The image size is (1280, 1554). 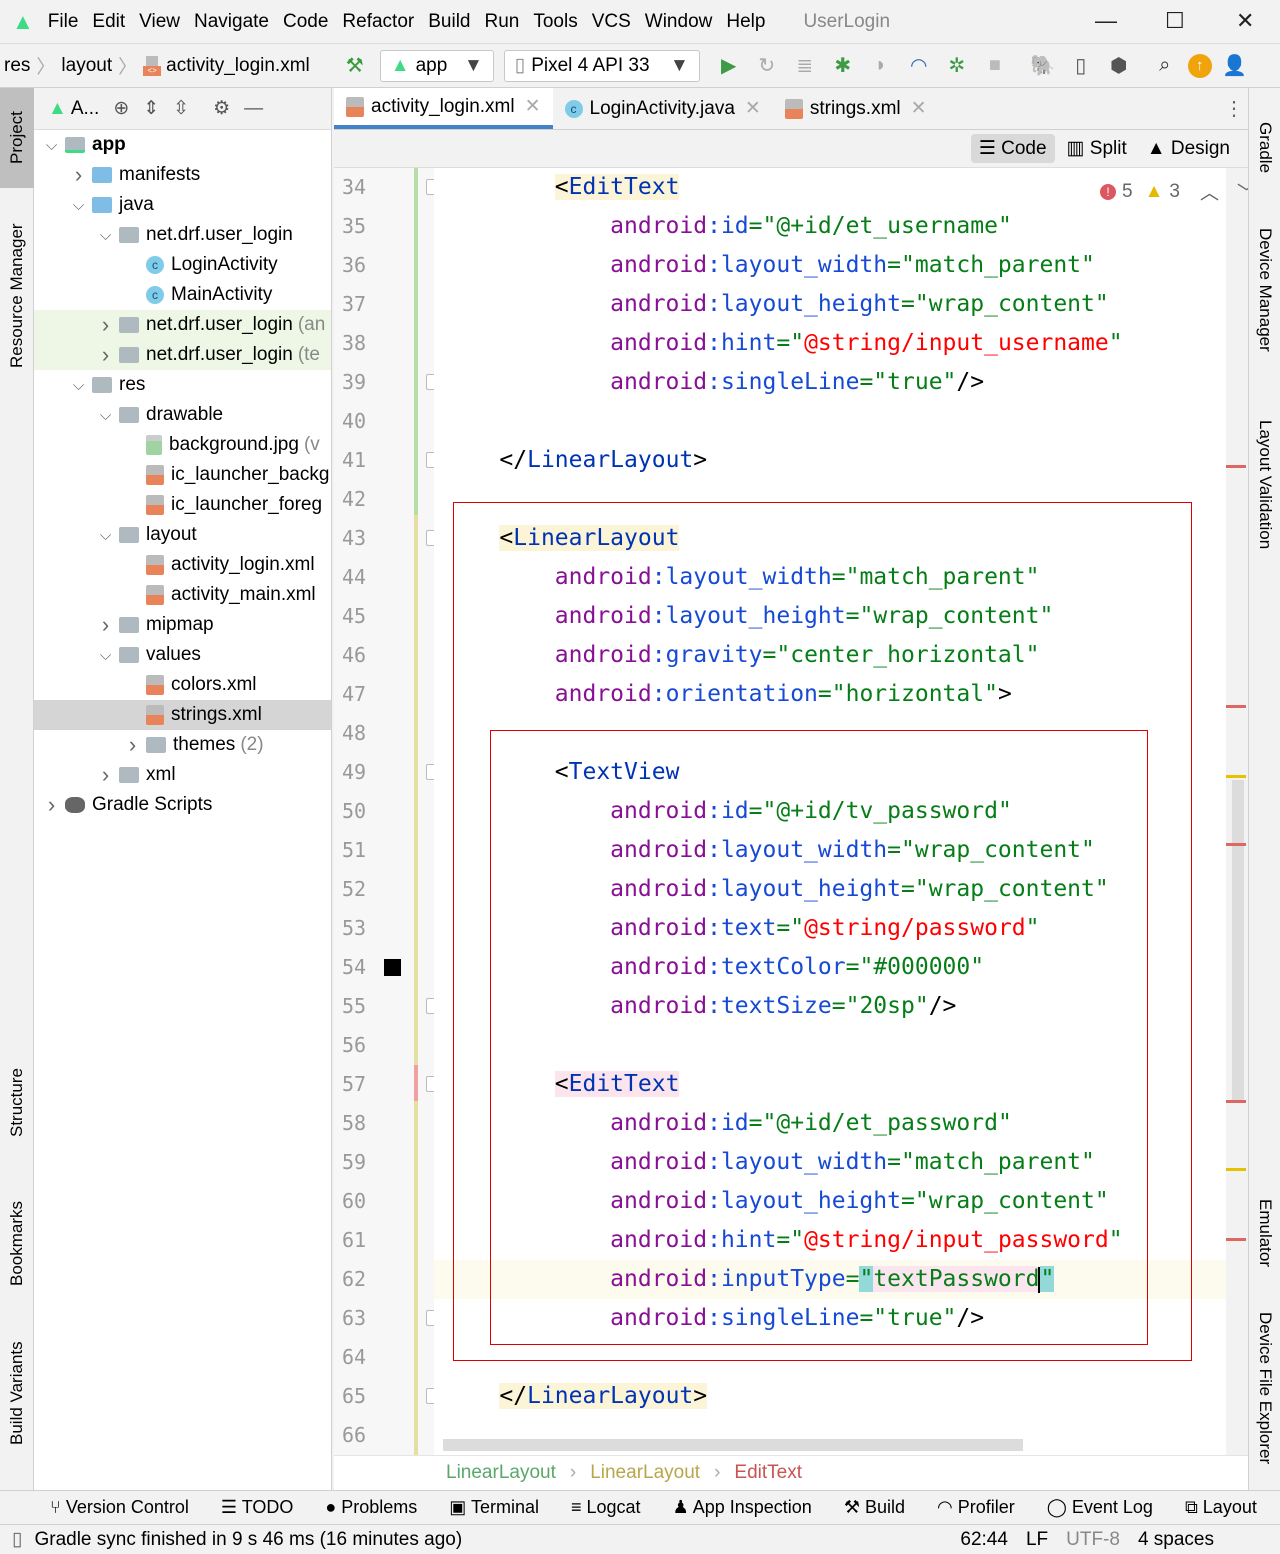 I want to click on close-window-button: ✕, so click(x=1245, y=21).